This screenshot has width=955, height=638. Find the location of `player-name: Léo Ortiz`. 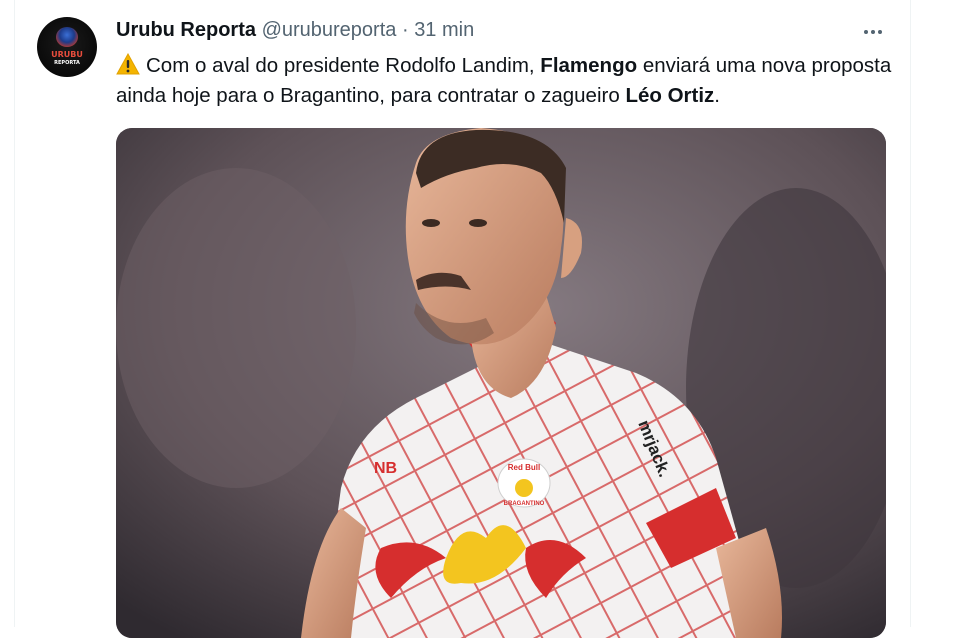

player-name: Léo Ortiz is located at coordinates (670, 95).